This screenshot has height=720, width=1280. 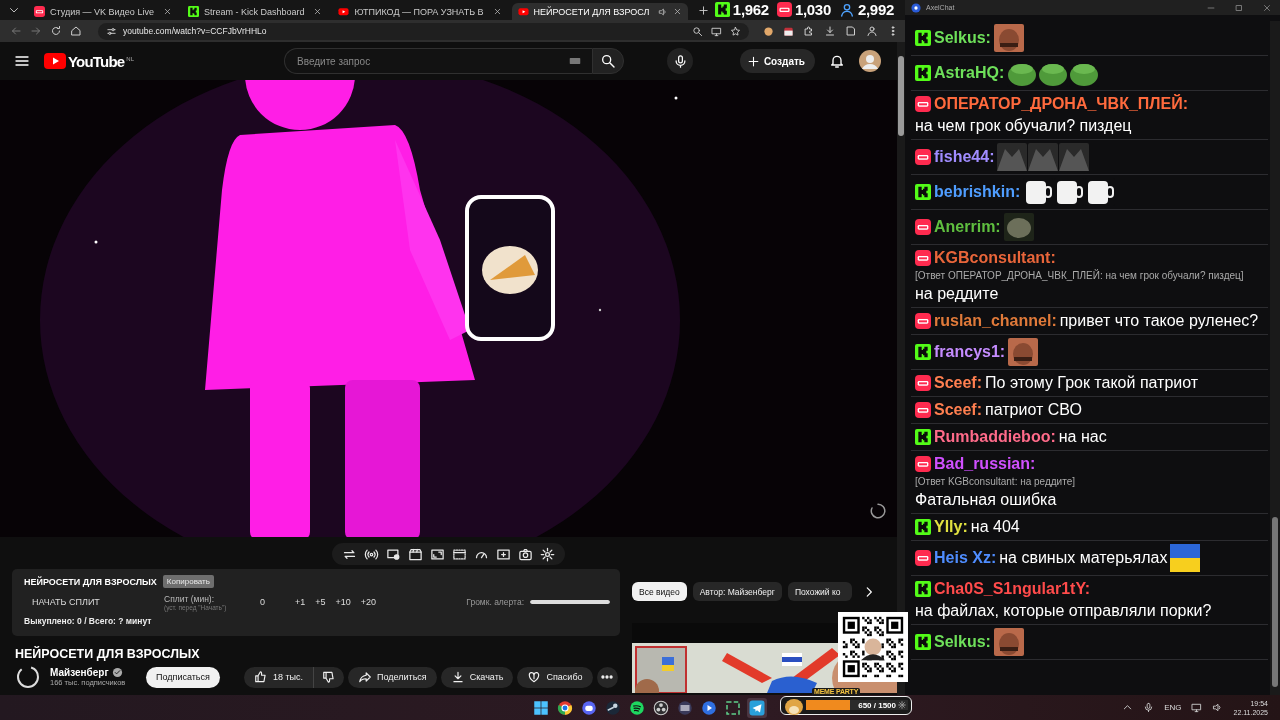 What do you see at coordinates (985, 464) in the screenshot?
I see `chat-author: Bad_russian:` at bounding box center [985, 464].